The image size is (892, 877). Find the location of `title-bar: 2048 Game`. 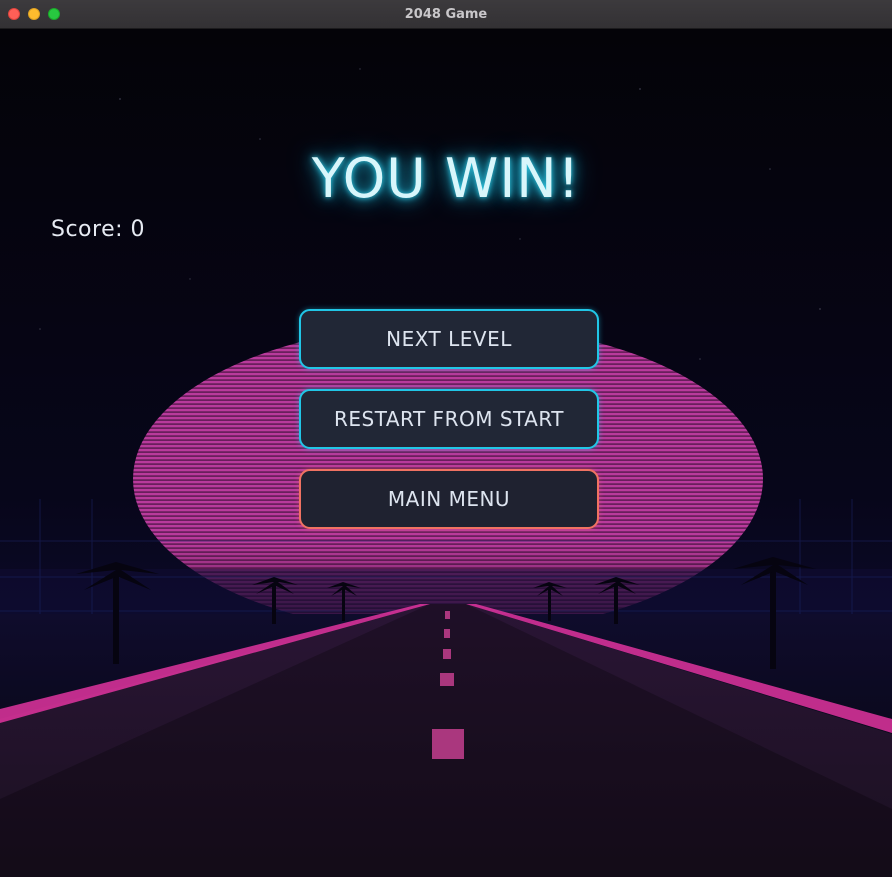

title-bar: 2048 Game is located at coordinates (446, 14).